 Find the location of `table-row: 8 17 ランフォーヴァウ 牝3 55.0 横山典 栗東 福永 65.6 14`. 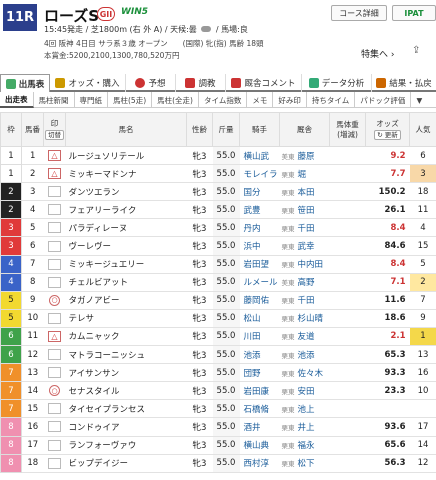

table-row: 8 17 ランフォーヴァウ 牝3 55.0 横山典 栗東 福永 65.6 14 is located at coordinates (218, 445).